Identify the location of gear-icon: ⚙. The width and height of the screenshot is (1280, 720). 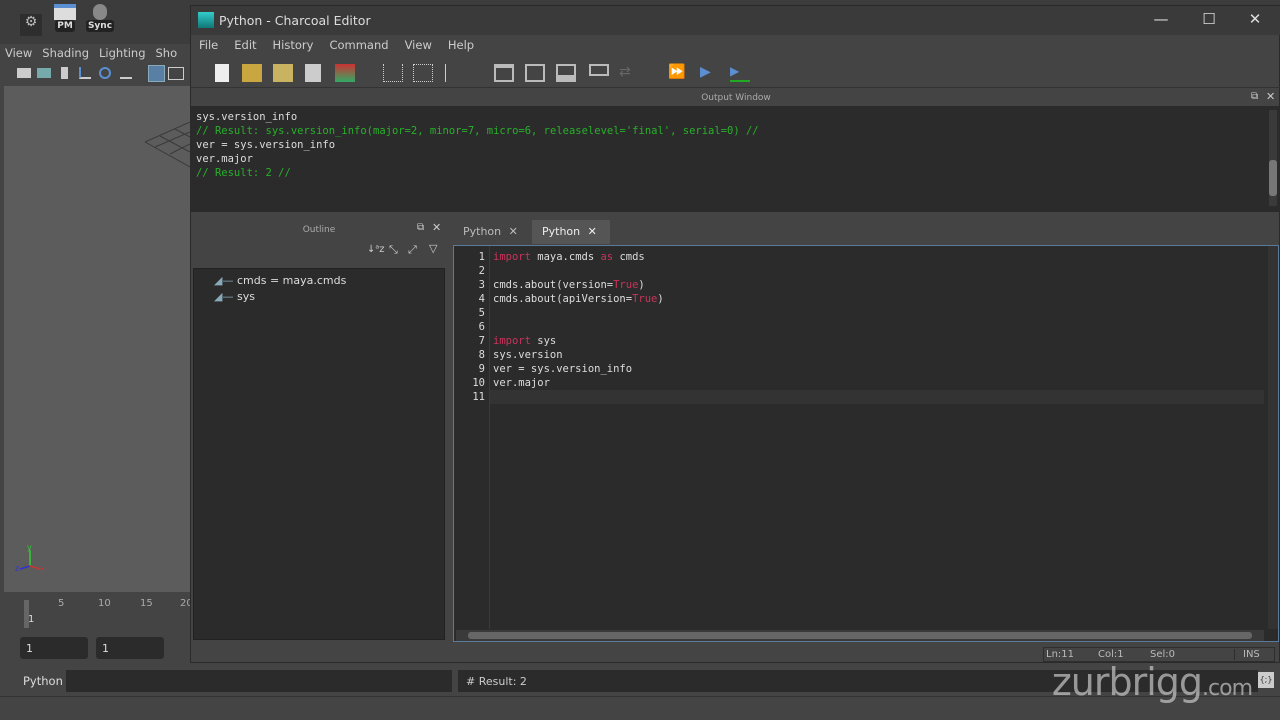
(31, 25).